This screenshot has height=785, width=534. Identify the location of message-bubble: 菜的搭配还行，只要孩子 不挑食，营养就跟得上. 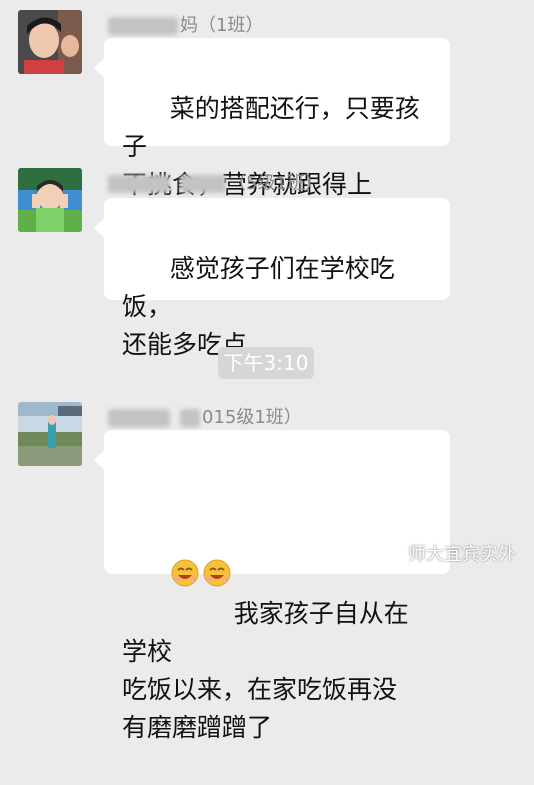
(272, 118).